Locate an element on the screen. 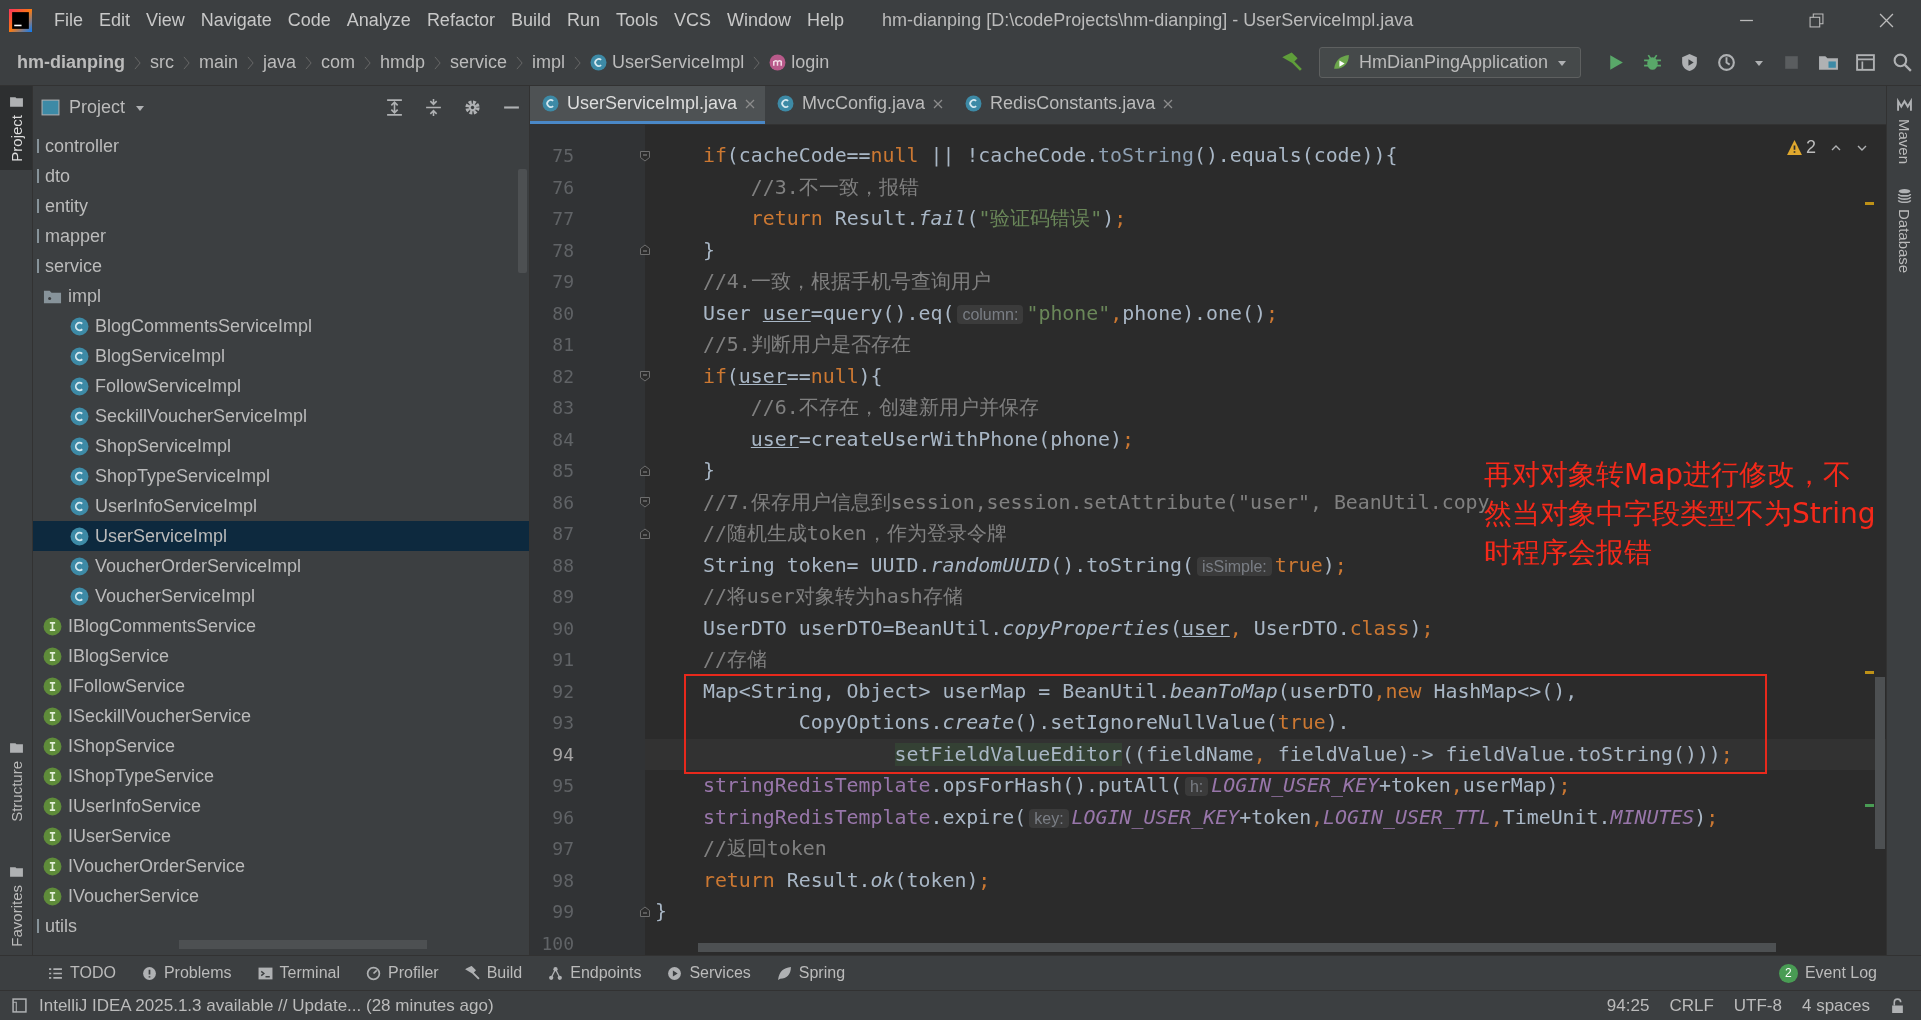 The height and width of the screenshot is (1020, 1921). breadcrumb-item: login is located at coordinates (799, 62).